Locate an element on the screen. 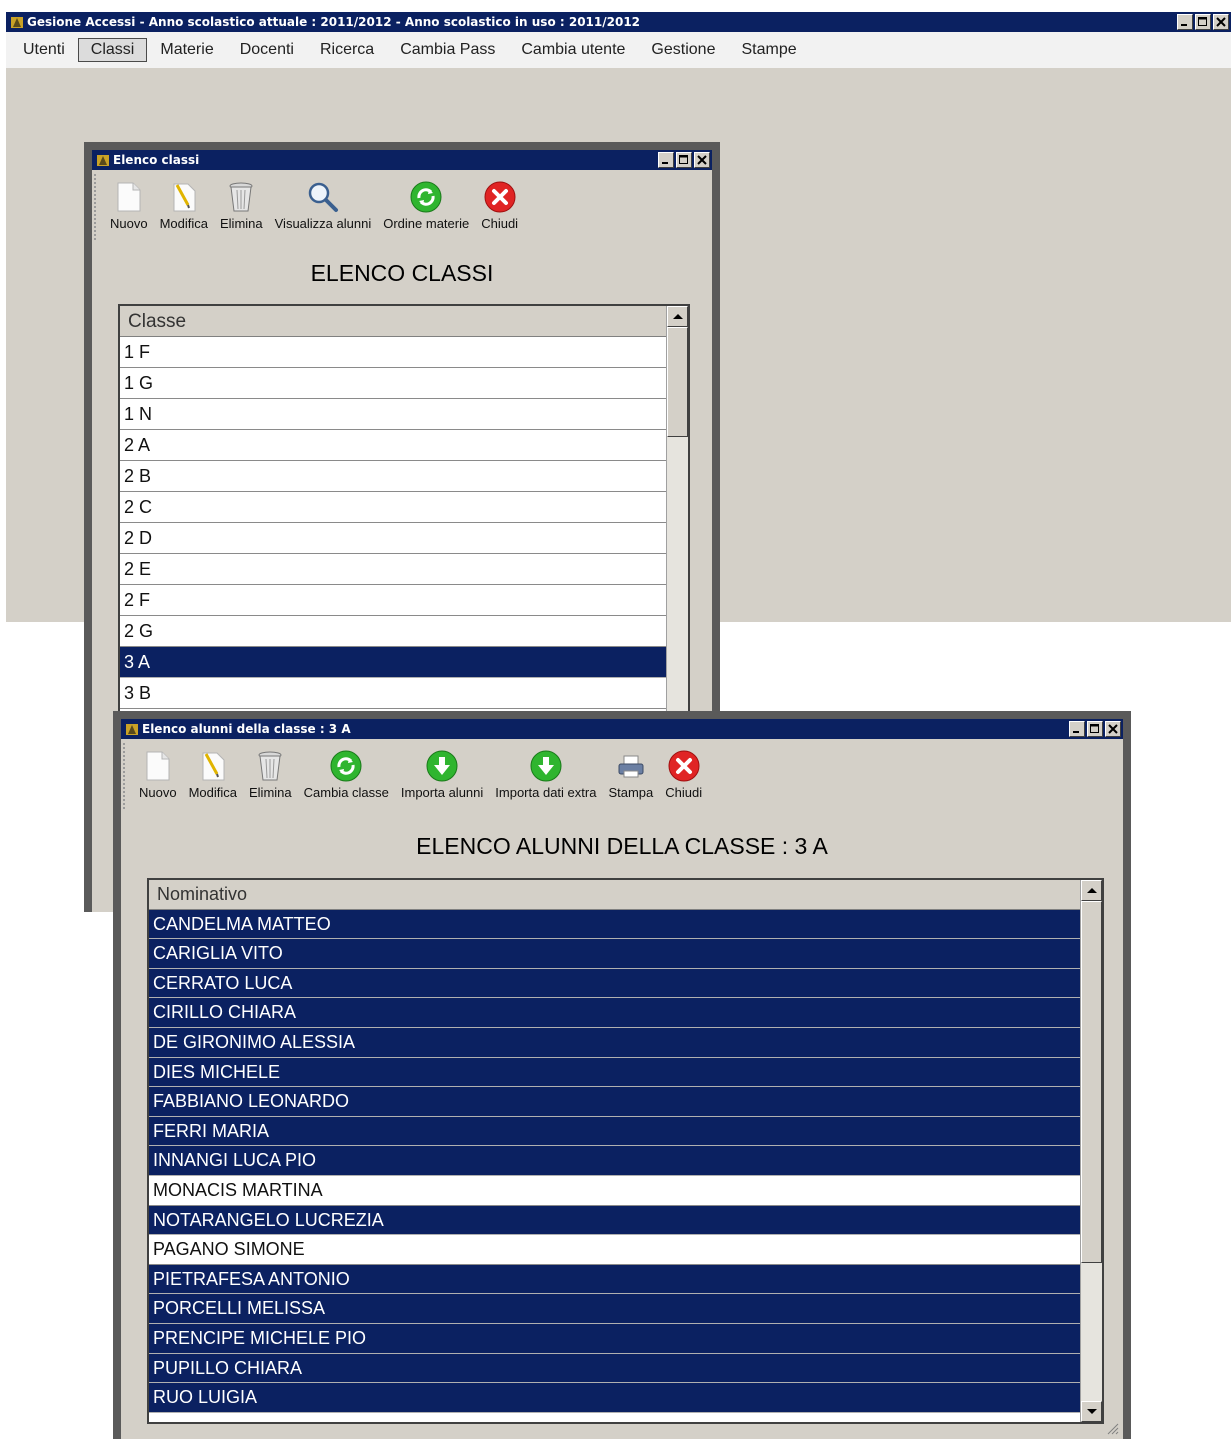 This screenshot has width=1231, height=1439. table-row: 2 C is located at coordinates (393, 507).